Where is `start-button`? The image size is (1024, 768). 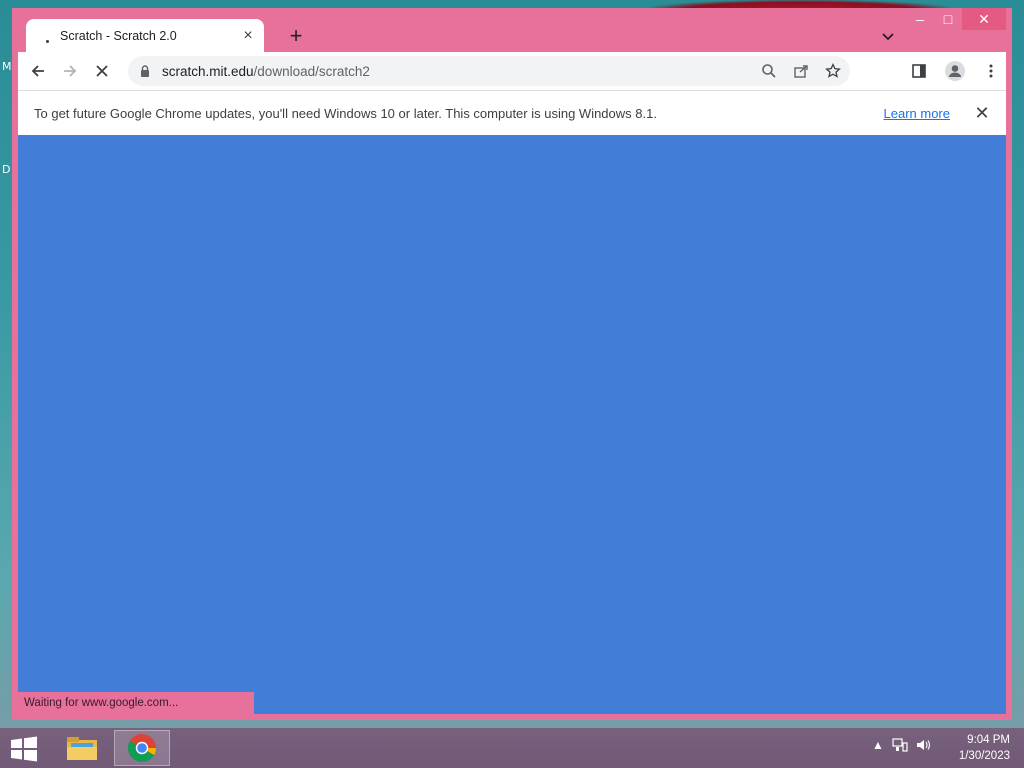 start-button is located at coordinates (24, 749).